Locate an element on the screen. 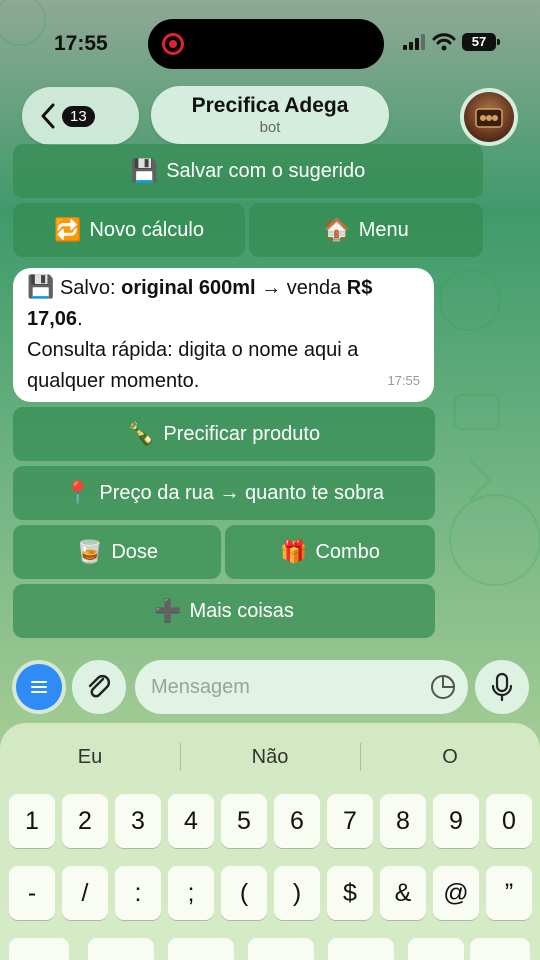 The image size is (540, 960). bot-menu-button is located at coordinates (39, 687).